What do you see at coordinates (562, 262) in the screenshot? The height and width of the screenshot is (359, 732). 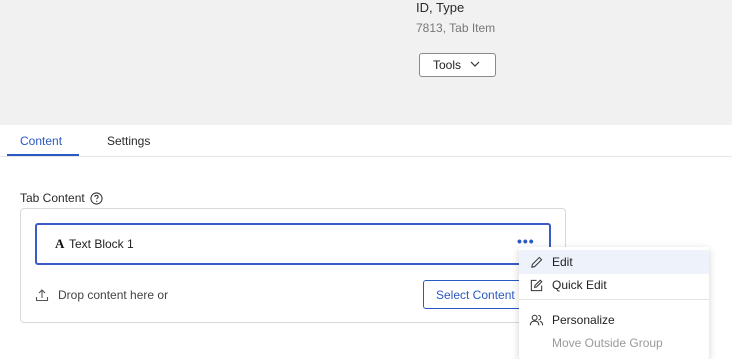 I see `menu-item-label: Edit` at bounding box center [562, 262].